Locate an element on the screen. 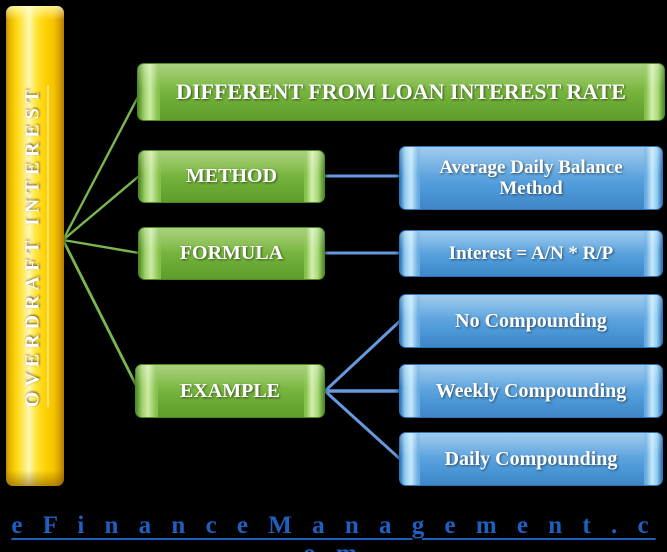 This screenshot has height=552, width=667. node-label: FORMULA is located at coordinates (231, 253).